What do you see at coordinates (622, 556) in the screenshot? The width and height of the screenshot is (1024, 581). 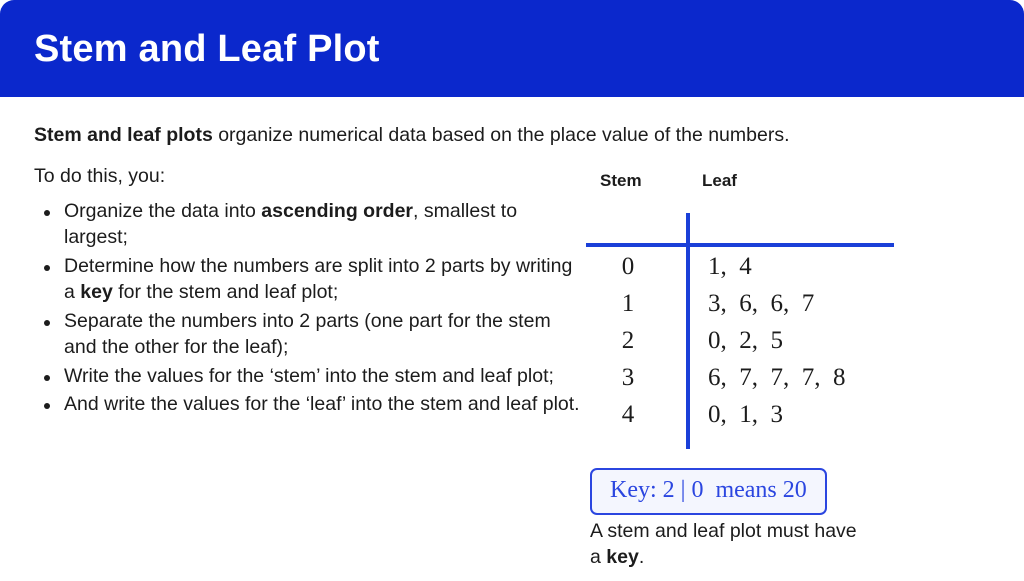 I see `key-note-bold: key` at bounding box center [622, 556].